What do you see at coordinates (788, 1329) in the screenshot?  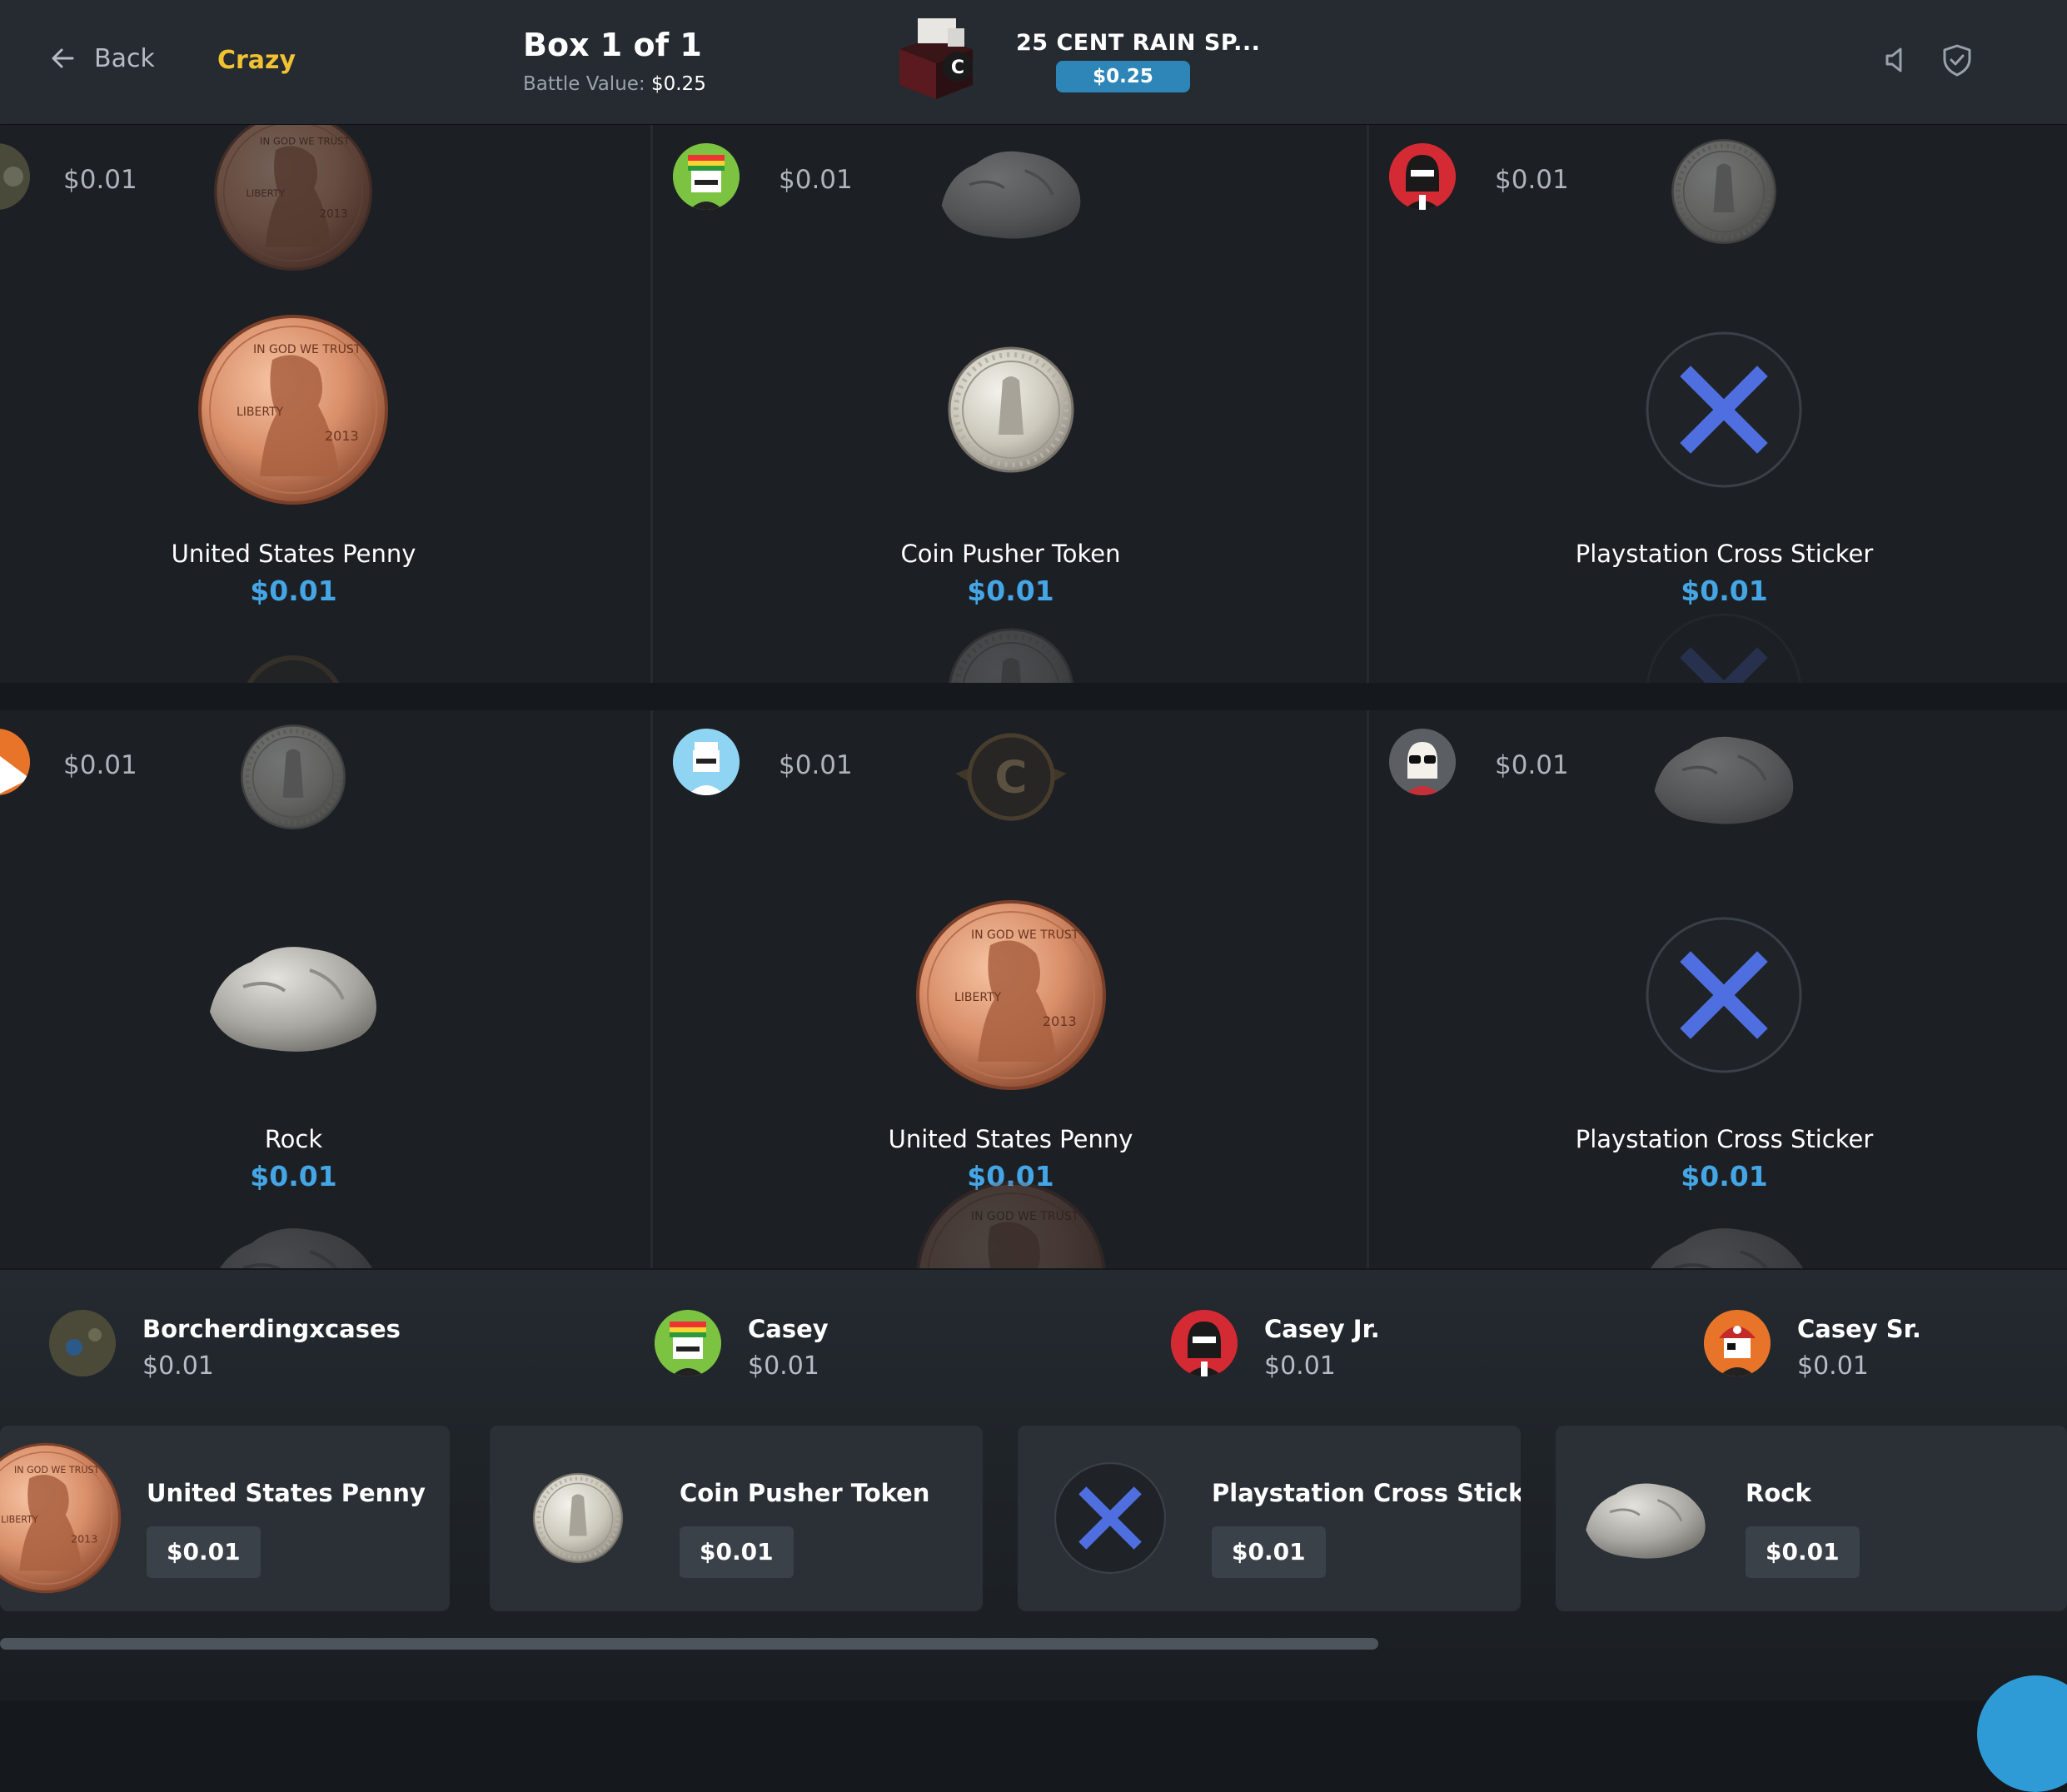 I see `player-name: Casey` at bounding box center [788, 1329].